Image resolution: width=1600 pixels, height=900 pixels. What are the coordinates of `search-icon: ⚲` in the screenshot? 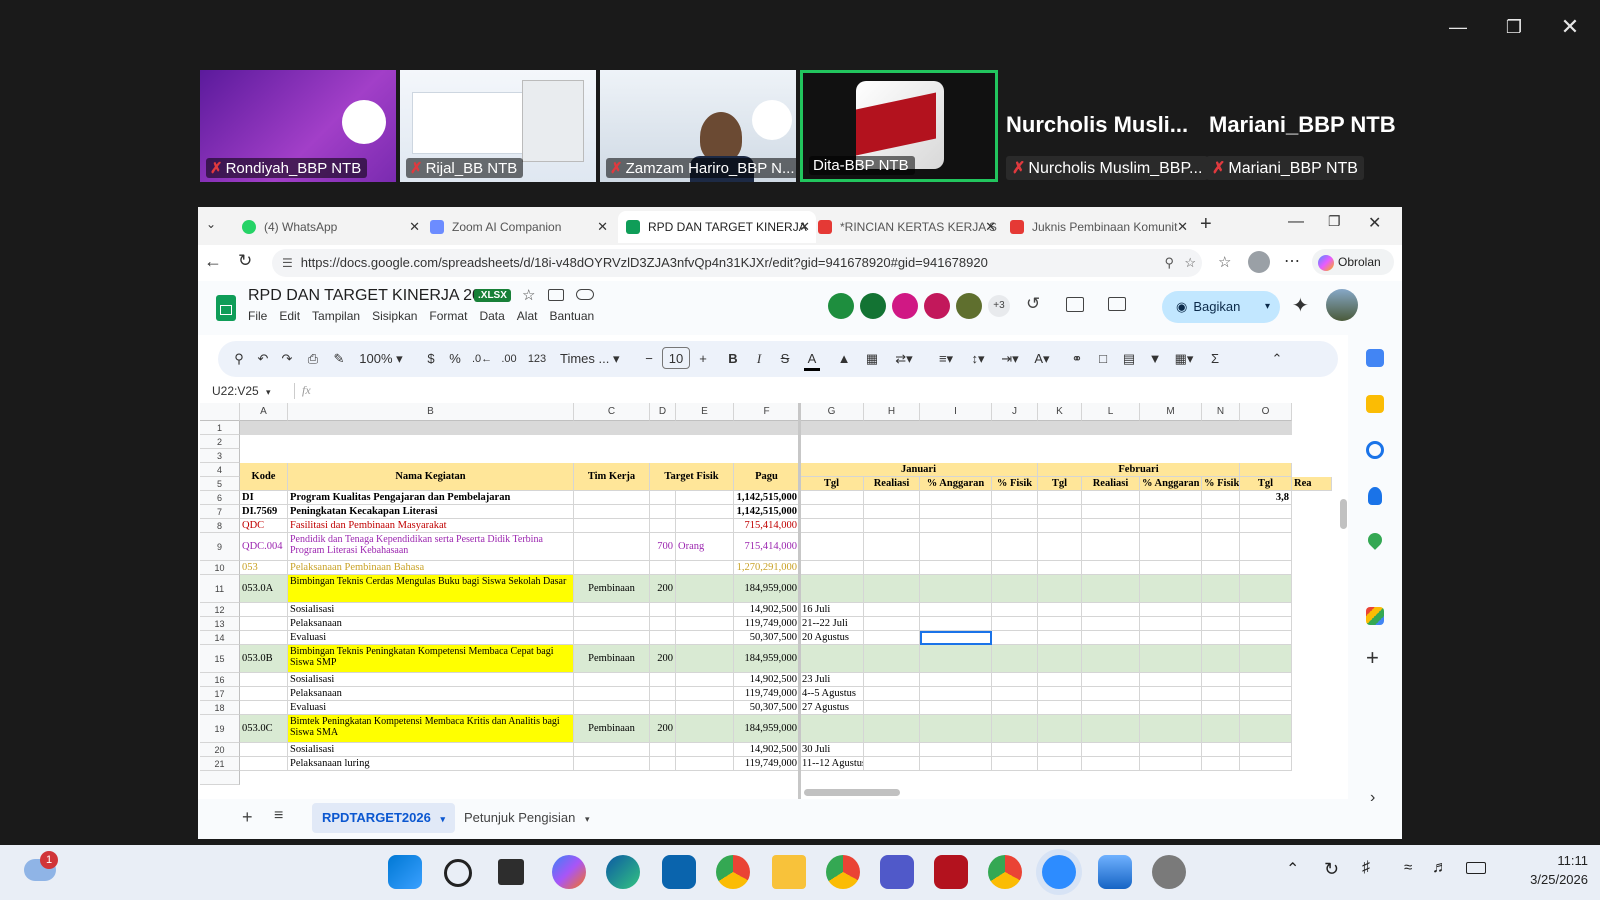 It's located at (239, 359).